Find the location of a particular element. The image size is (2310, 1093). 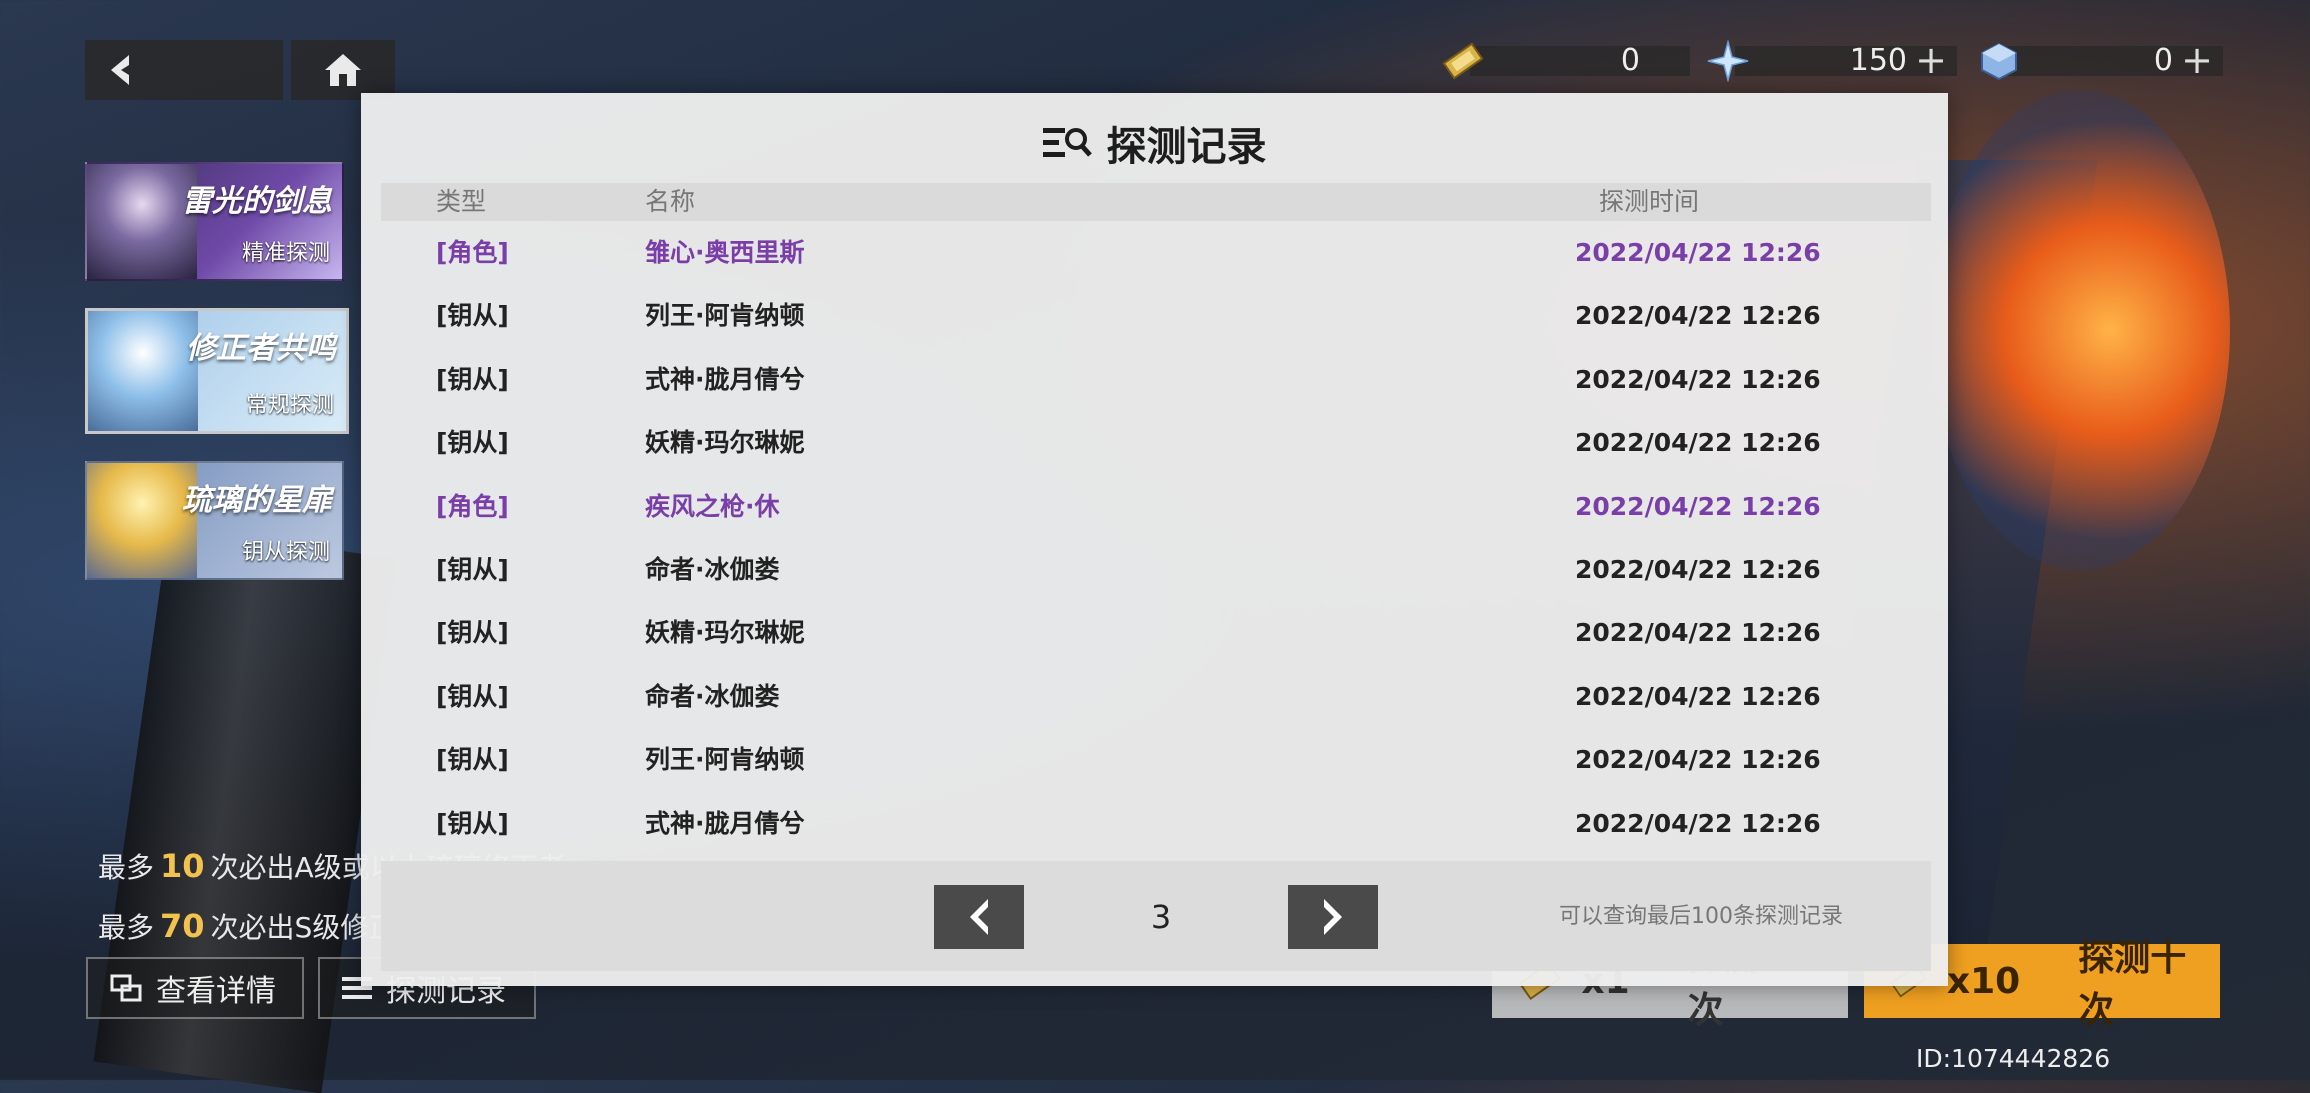

gold-ticket-icon is located at coordinates (1463, 61).